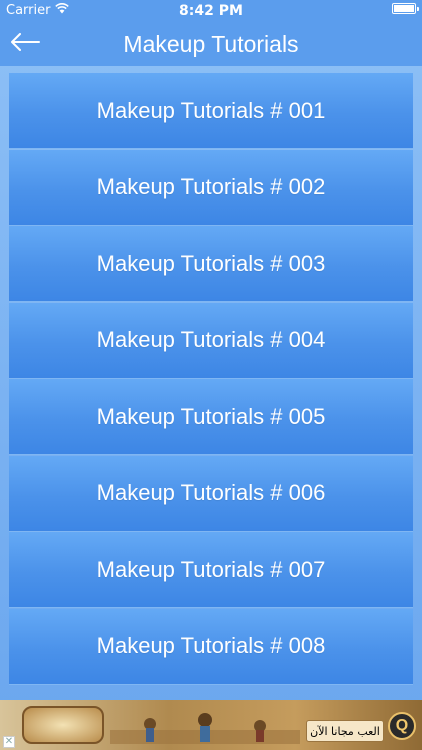 The image size is (422, 750). I want to click on list-item-label: Makeup Tutorials # 002, so click(211, 186).